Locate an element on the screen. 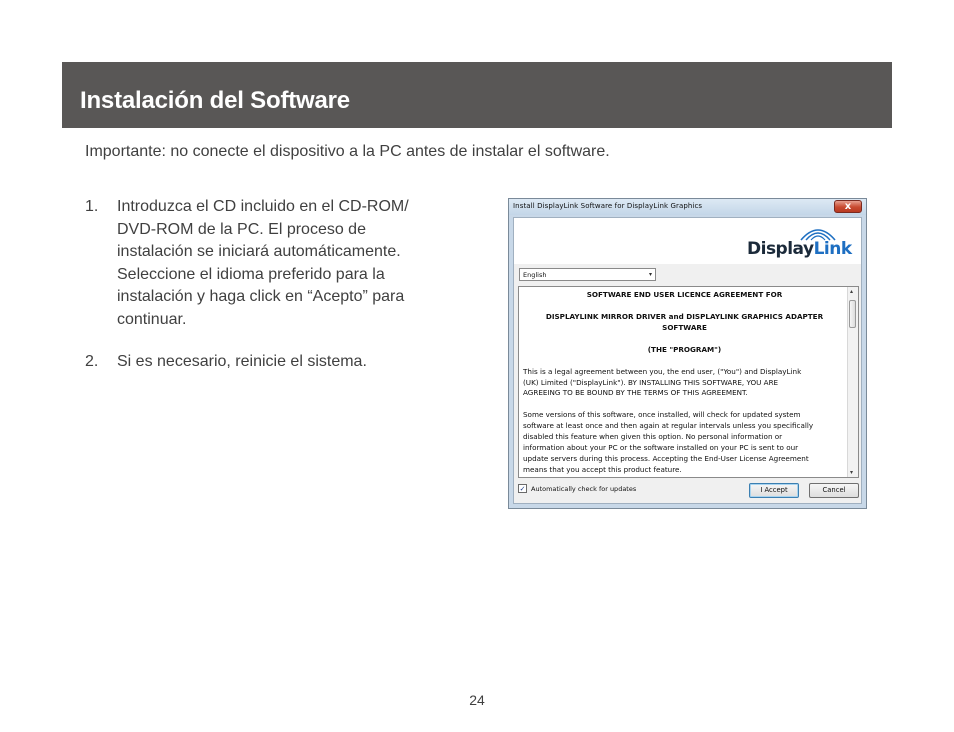  page-number: 24 is located at coordinates (477, 700).